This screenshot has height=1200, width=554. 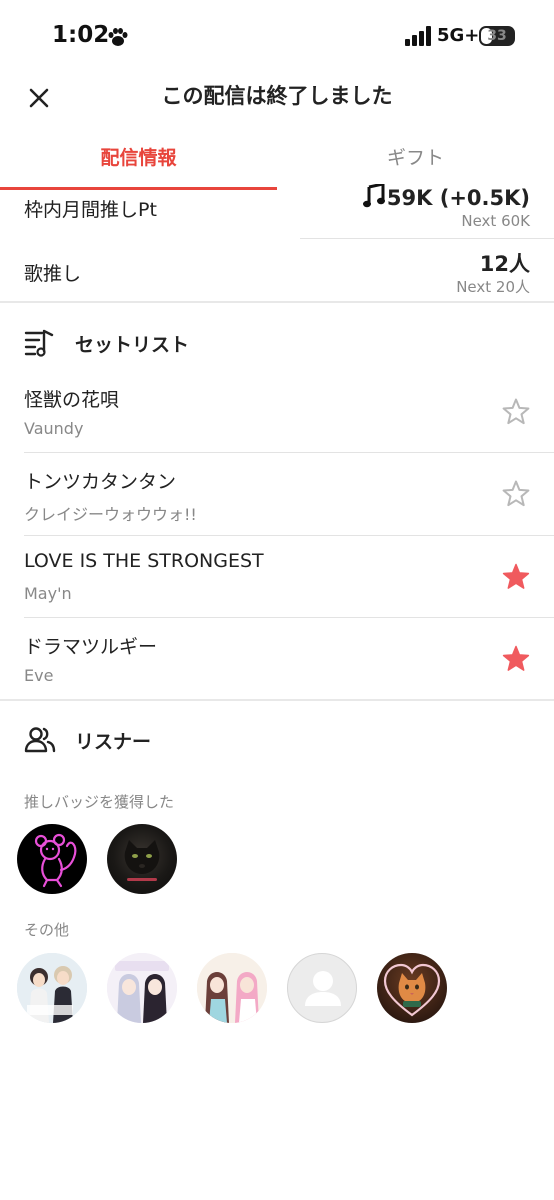 What do you see at coordinates (52, 859) in the screenshot?
I see `avatar-neon-mouse` at bounding box center [52, 859].